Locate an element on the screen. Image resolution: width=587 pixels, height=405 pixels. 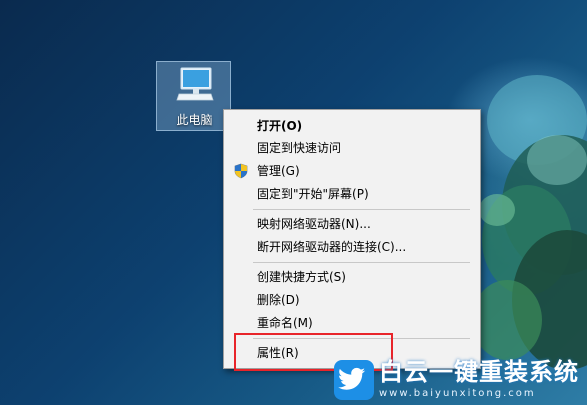
menu-item-manage: 管理(G) is located at coordinates (352, 171).